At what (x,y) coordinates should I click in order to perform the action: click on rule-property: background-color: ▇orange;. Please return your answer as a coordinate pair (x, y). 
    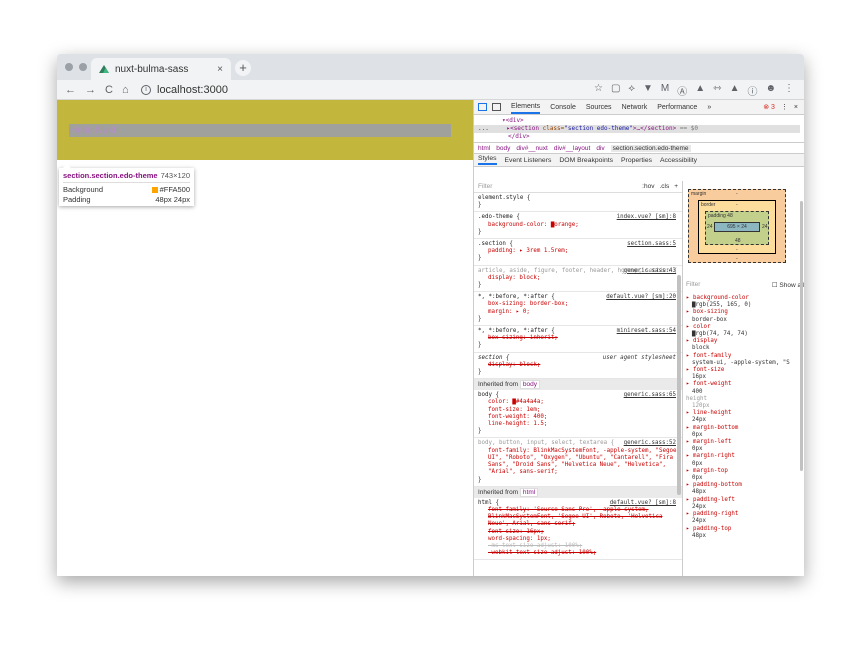
    Looking at the image, I should click on (578, 225).